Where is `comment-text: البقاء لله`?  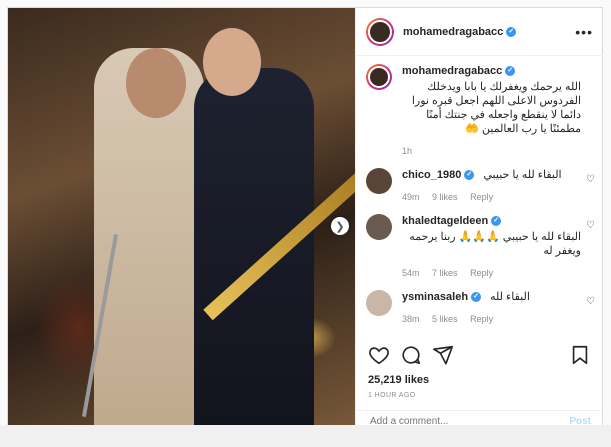
comment-text: البقاء لله is located at coordinates (510, 297).